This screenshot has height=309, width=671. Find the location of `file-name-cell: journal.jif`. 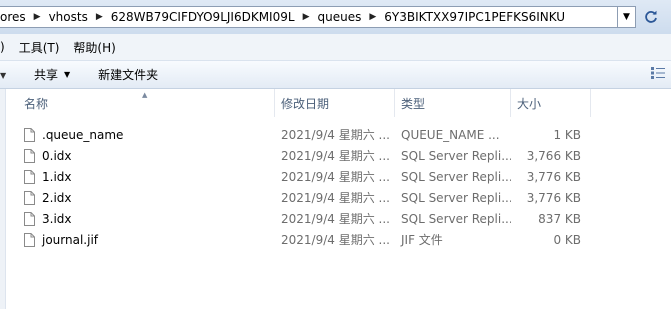

file-name-cell: journal.jif is located at coordinates (146, 239).